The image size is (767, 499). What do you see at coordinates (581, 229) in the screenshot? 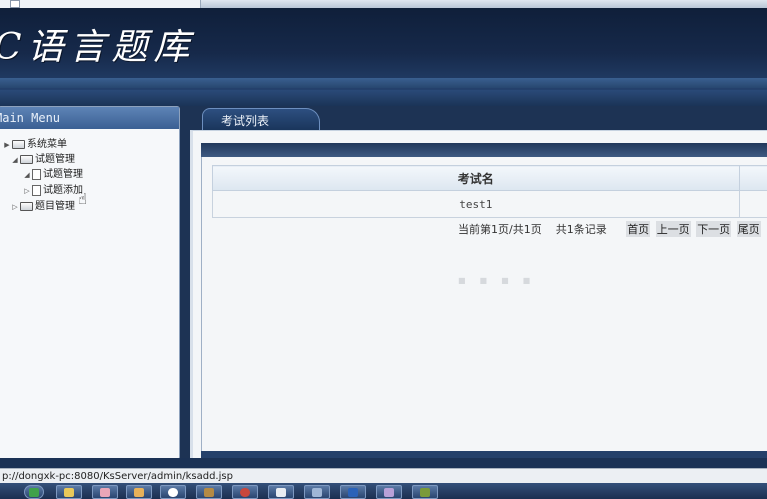
I see `record-count: 共1条记录` at bounding box center [581, 229].